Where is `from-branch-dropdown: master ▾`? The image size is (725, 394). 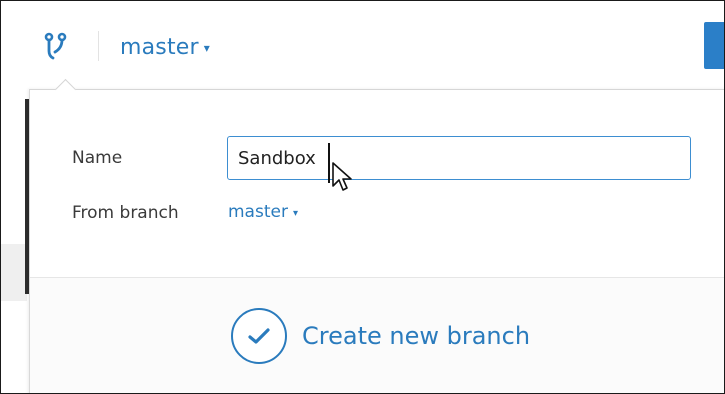 from-branch-dropdown: master ▾ is located at coordinates (263, 212).